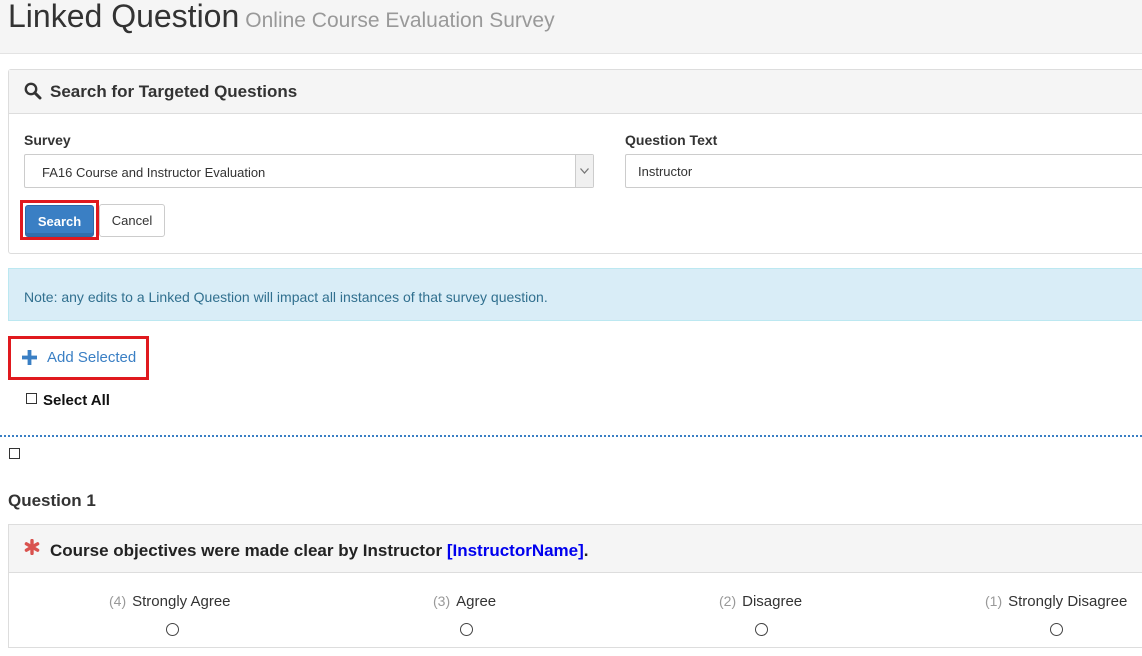  What do you see at coordinates (52, 500) in the screenshot?
I see `question-number: Question 1` at bounding box center [52, 500].